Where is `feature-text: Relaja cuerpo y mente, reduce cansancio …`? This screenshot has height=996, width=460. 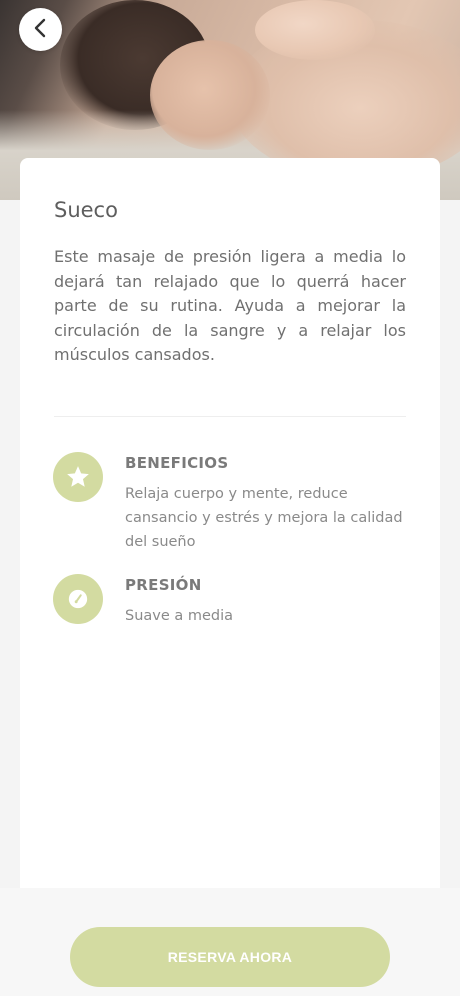
feature-text: Relaja cuerpo y mente, reduce cansancio … is located at coordinates (264, 518).